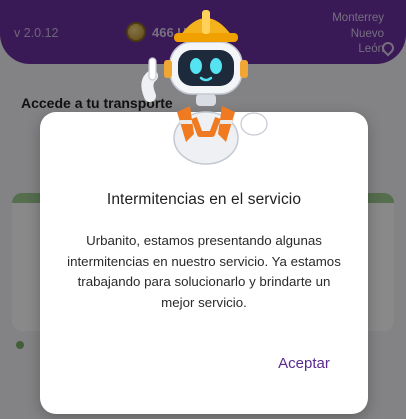 The height and width of the screenshot is (419, 406). What do you see at coordinates (204, 199) in the screenshot?
I see `dialog-title: Intermitencias en el servicio` at bounding box center [204, 199].